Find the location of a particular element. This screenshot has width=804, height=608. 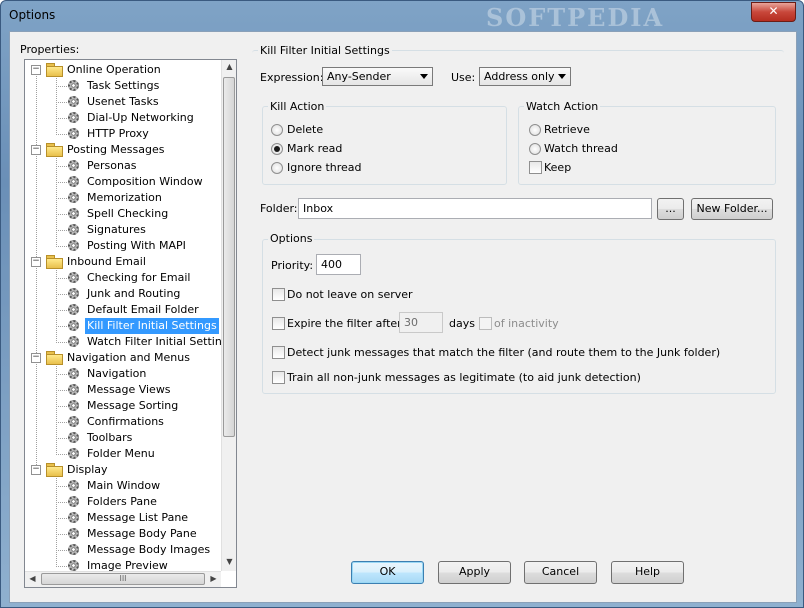

tree-leaf-node: Posting With MAPI is located at coordinates (123, 246).